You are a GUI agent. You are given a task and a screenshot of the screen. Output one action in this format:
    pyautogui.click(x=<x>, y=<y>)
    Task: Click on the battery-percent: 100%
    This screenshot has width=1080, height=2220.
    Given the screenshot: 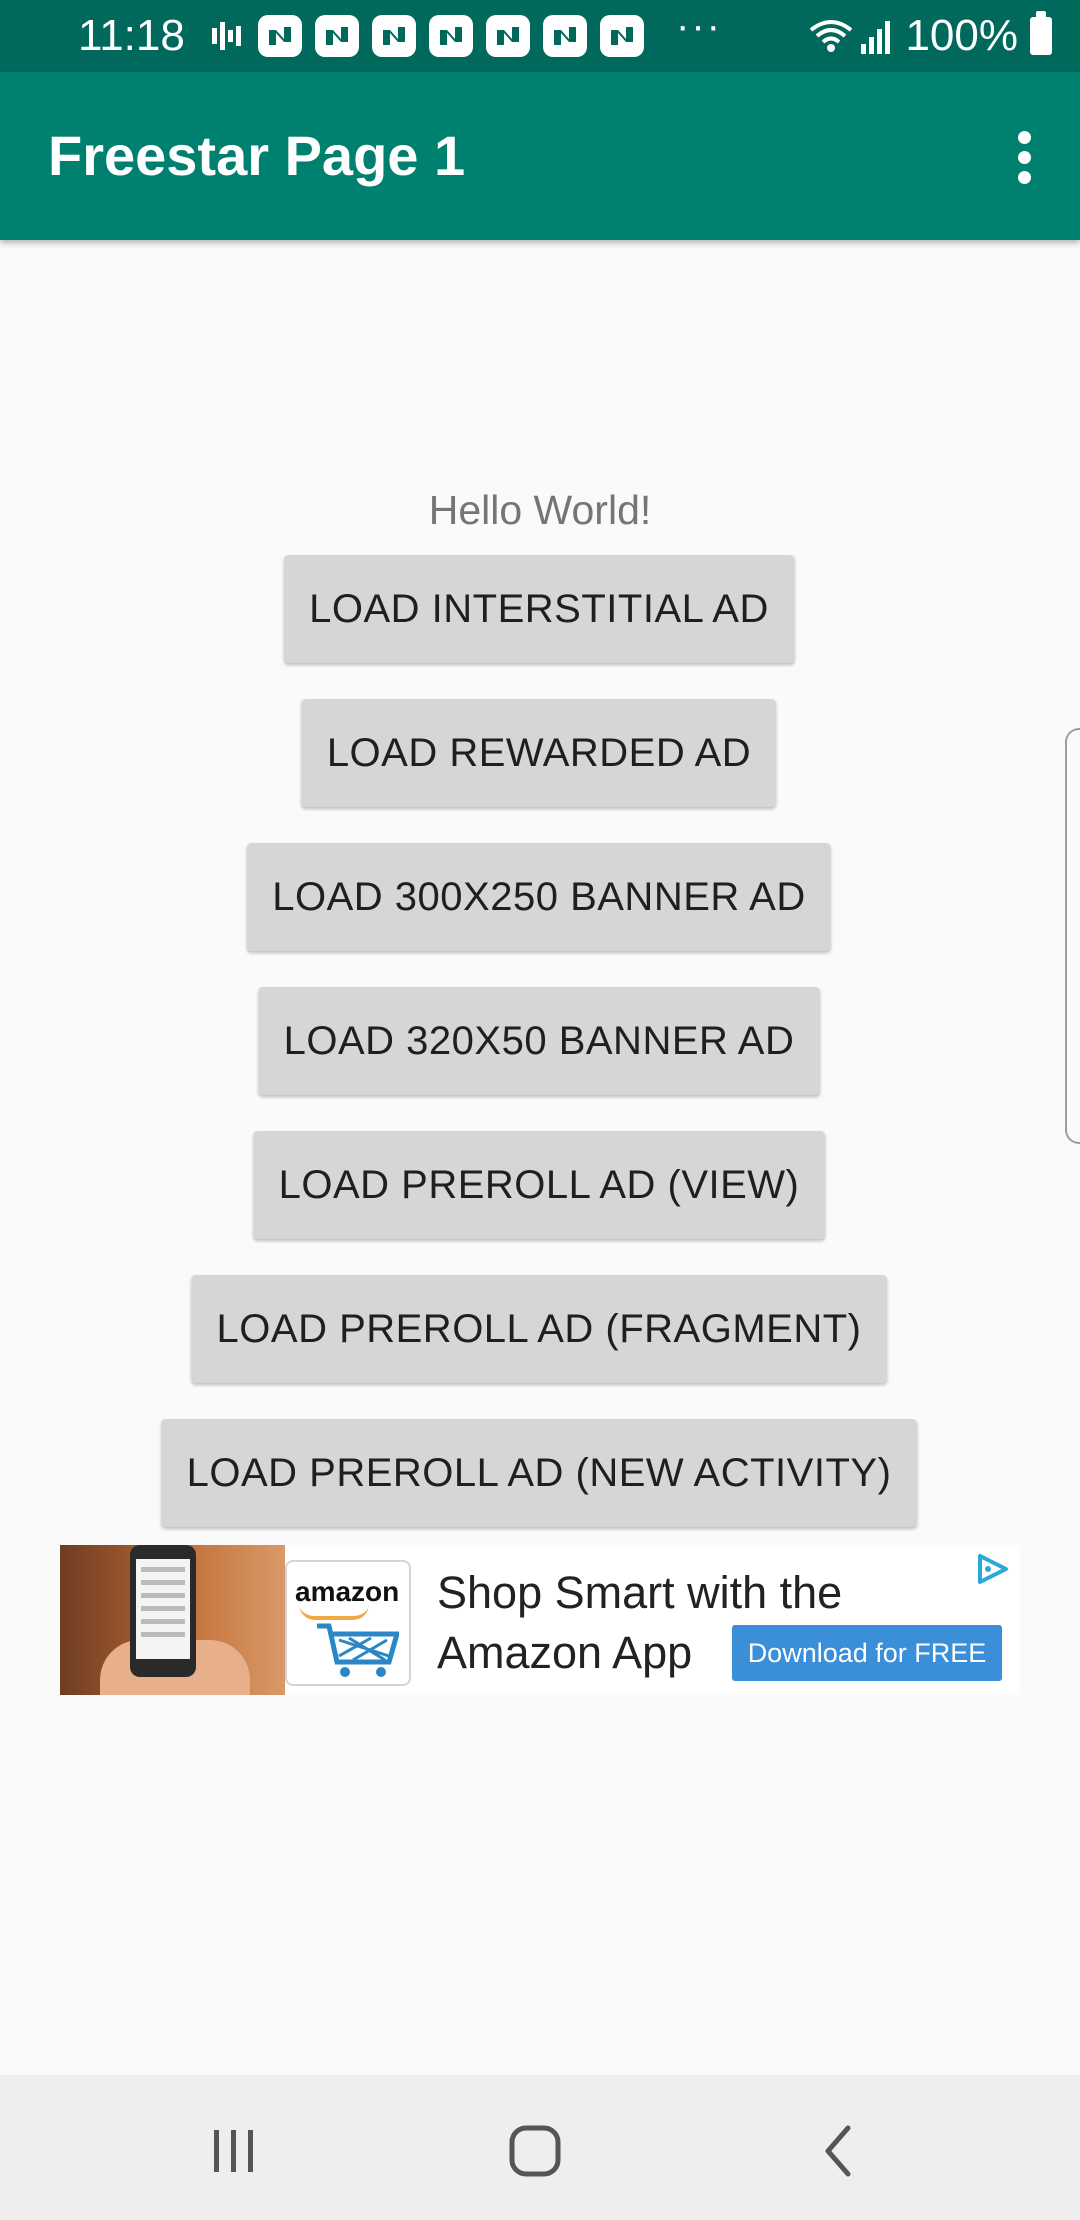 What is the action you would take?
    pyautogui.click(x=961, y=35)
    